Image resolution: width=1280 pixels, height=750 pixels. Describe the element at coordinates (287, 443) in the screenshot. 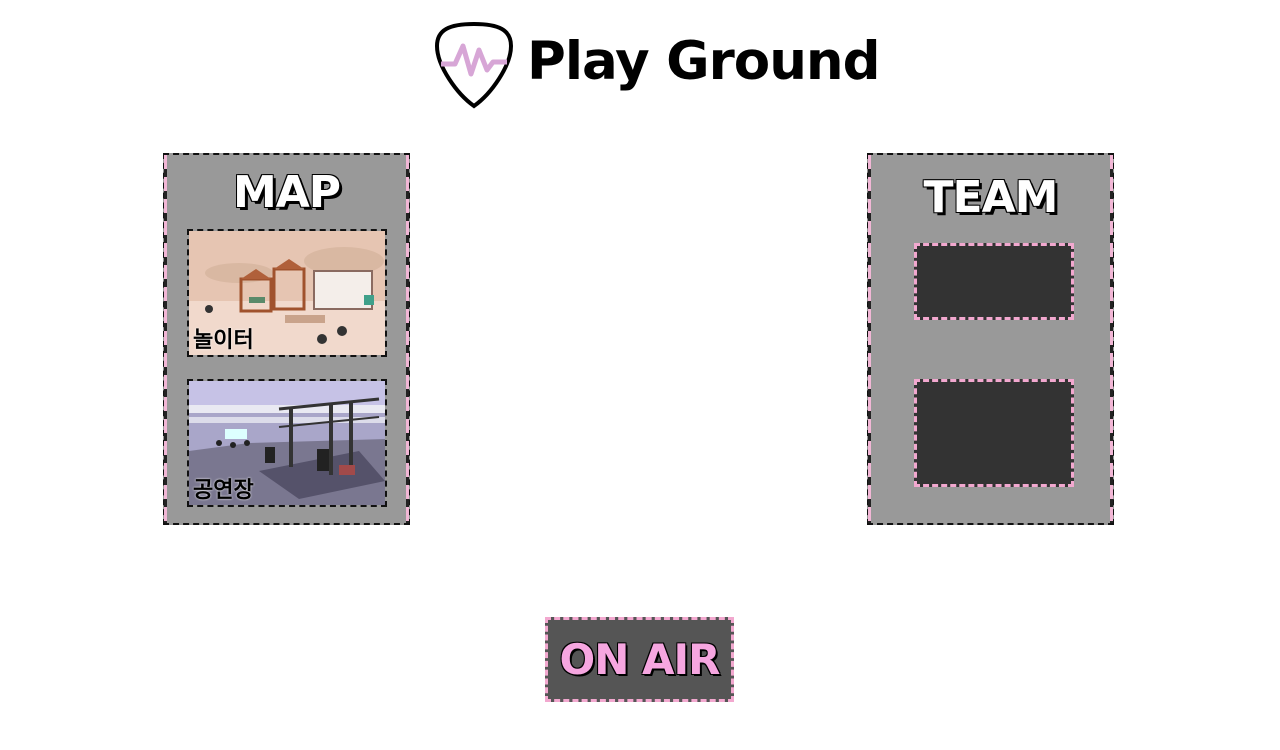

I see `map-card-concert-hall: 공연장` at that location.